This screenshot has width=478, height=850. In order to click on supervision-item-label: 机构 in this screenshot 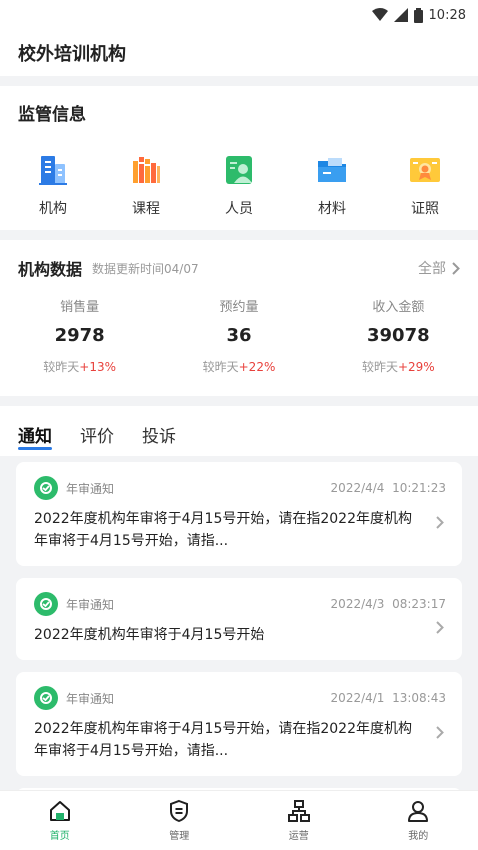, I will do `click(53, 209)`.